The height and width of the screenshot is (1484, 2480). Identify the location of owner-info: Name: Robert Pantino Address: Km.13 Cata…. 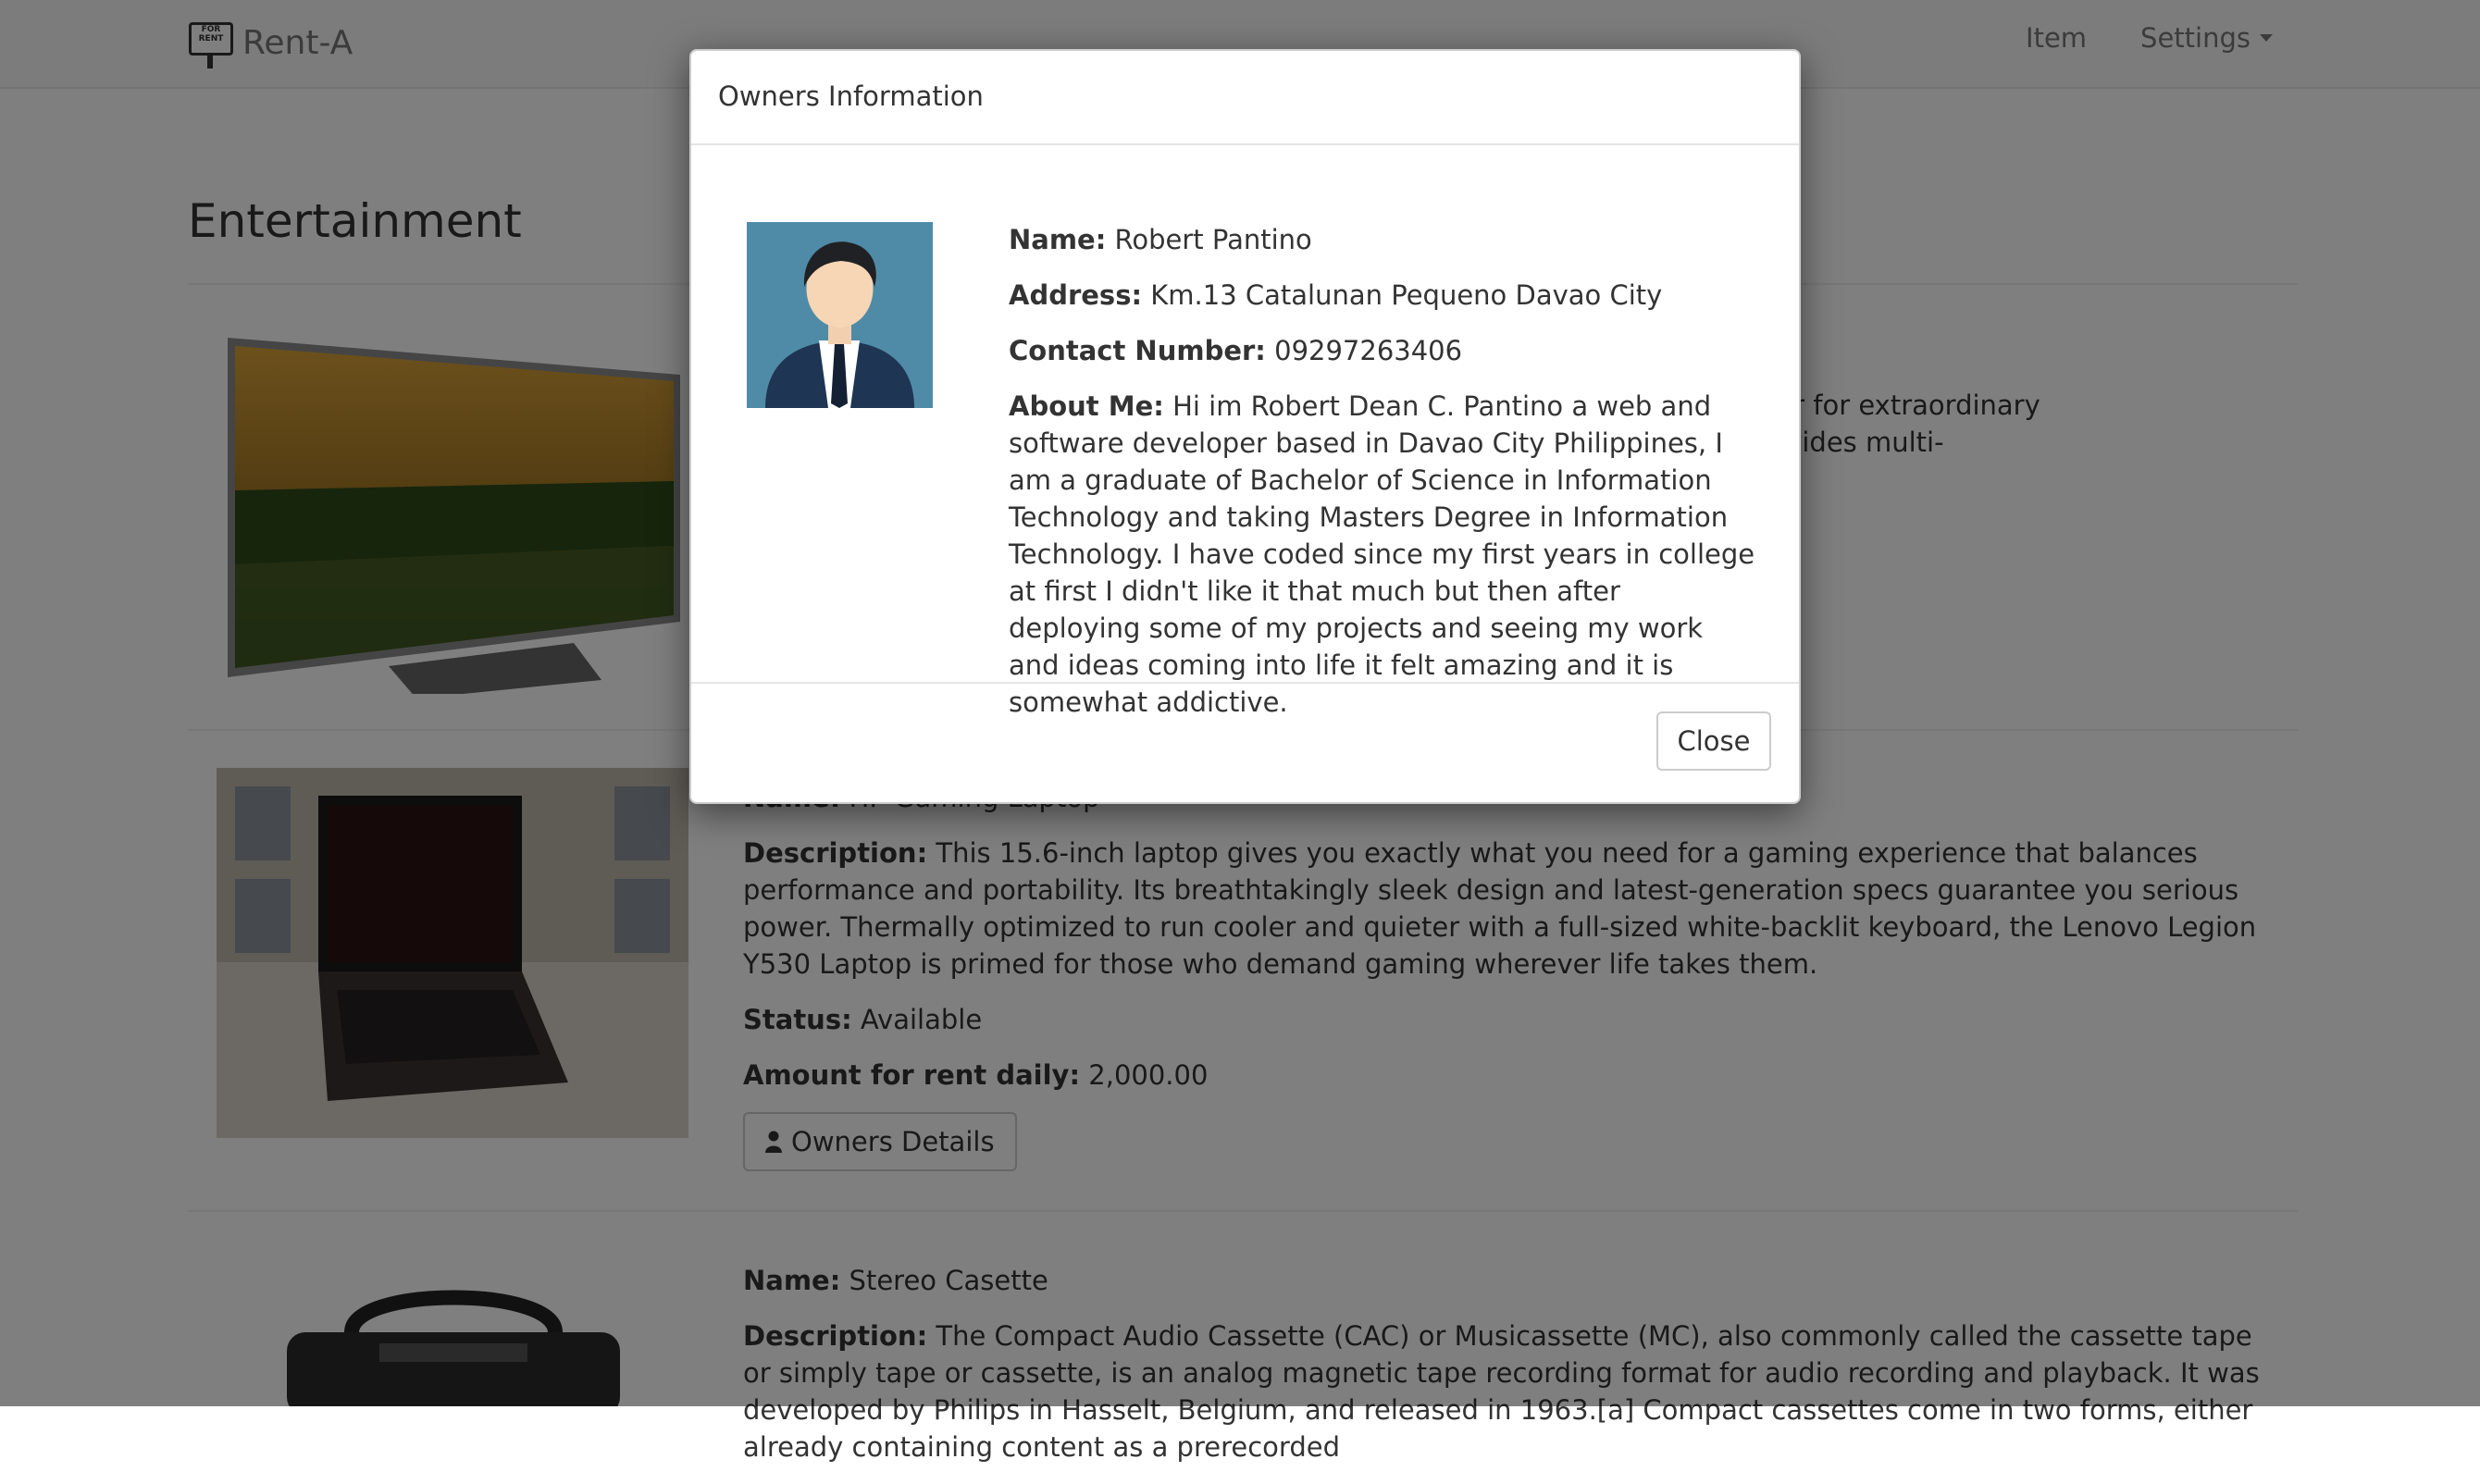
(1383, 480).